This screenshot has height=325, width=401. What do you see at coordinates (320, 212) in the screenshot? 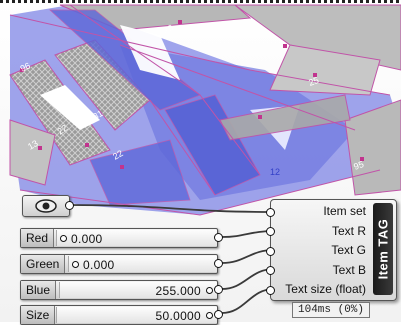
I see `input-item-set: Item set` at bounding box center [320, 212].